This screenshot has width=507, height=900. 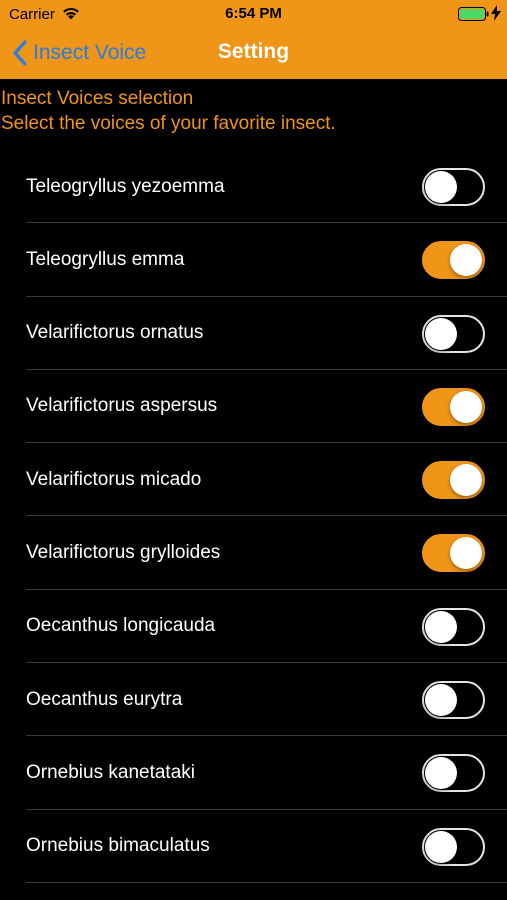 I want to click on navigation-bar: Insect Voice Setting, so click(x=253, y=53).